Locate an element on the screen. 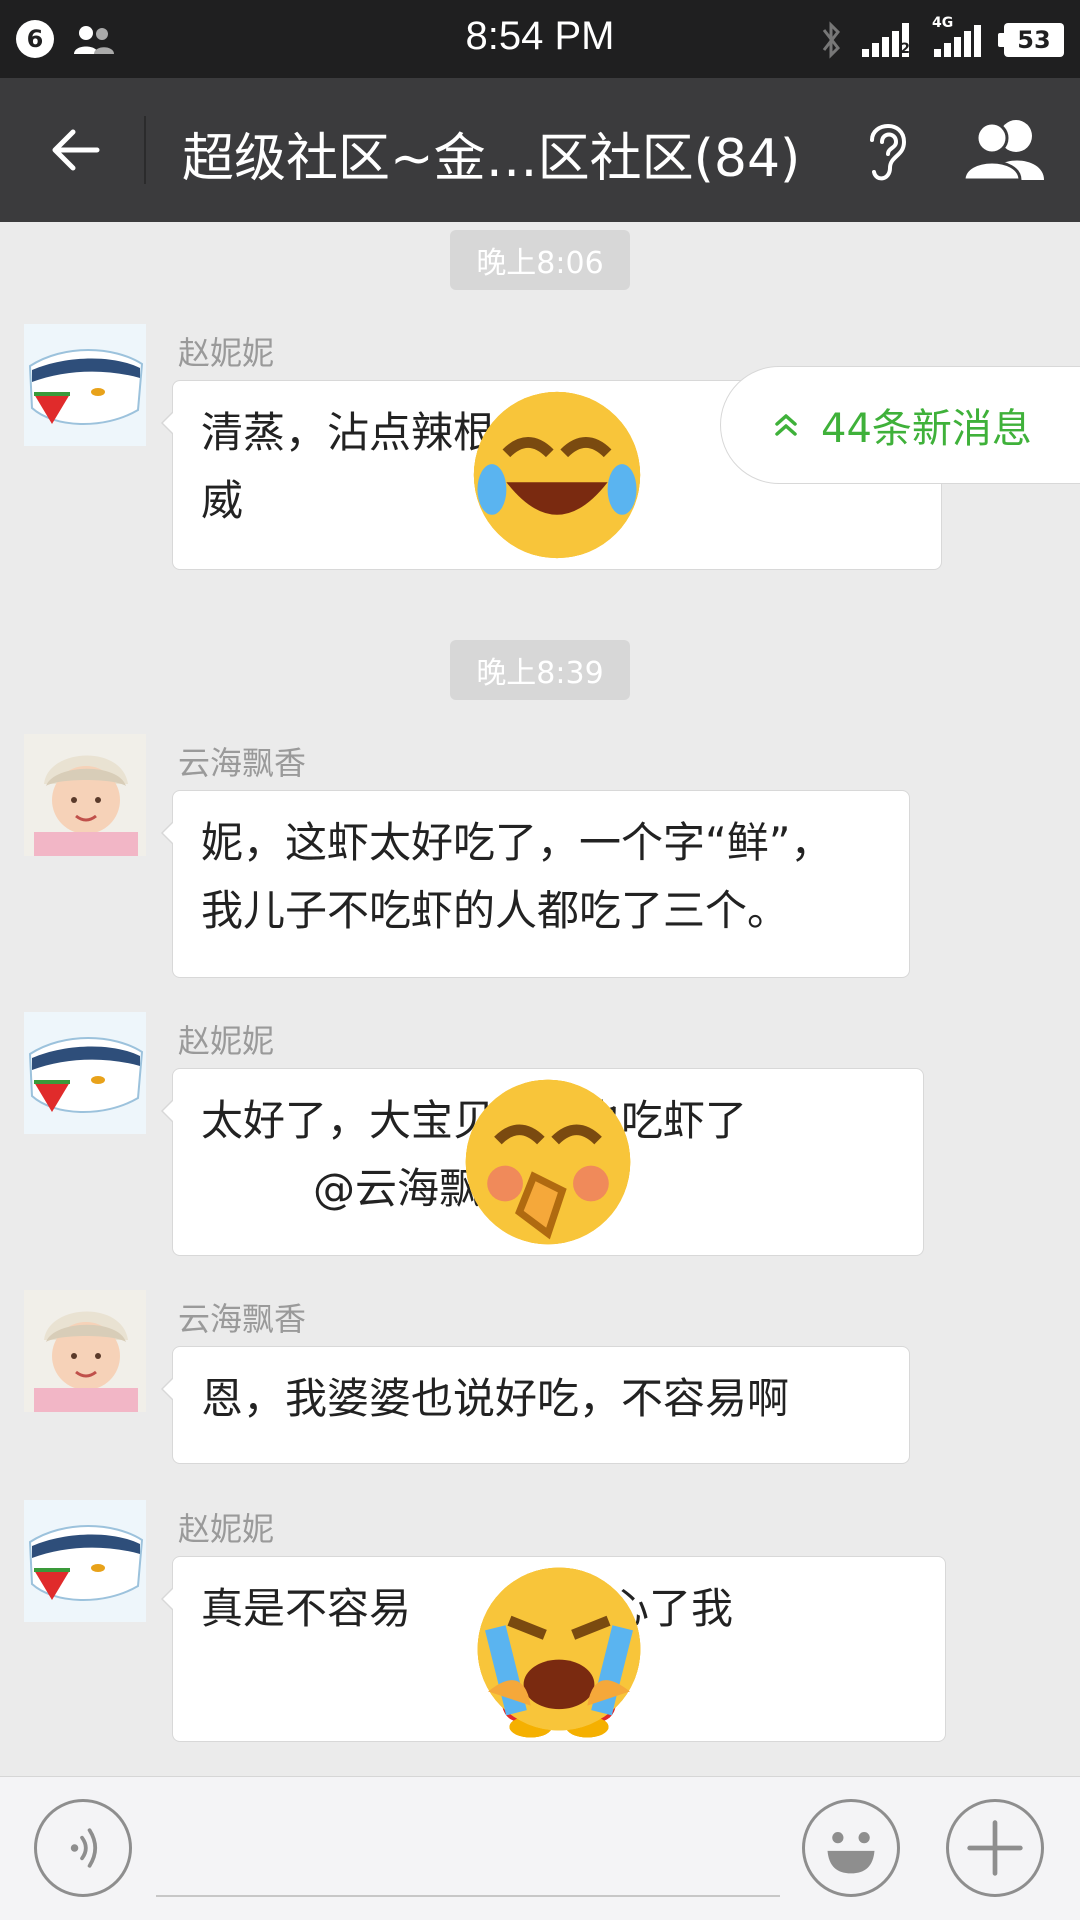 This screenshot has width=1080, height=1920. time-divider: 晚上8:06 is located at coordinates (540, 260).